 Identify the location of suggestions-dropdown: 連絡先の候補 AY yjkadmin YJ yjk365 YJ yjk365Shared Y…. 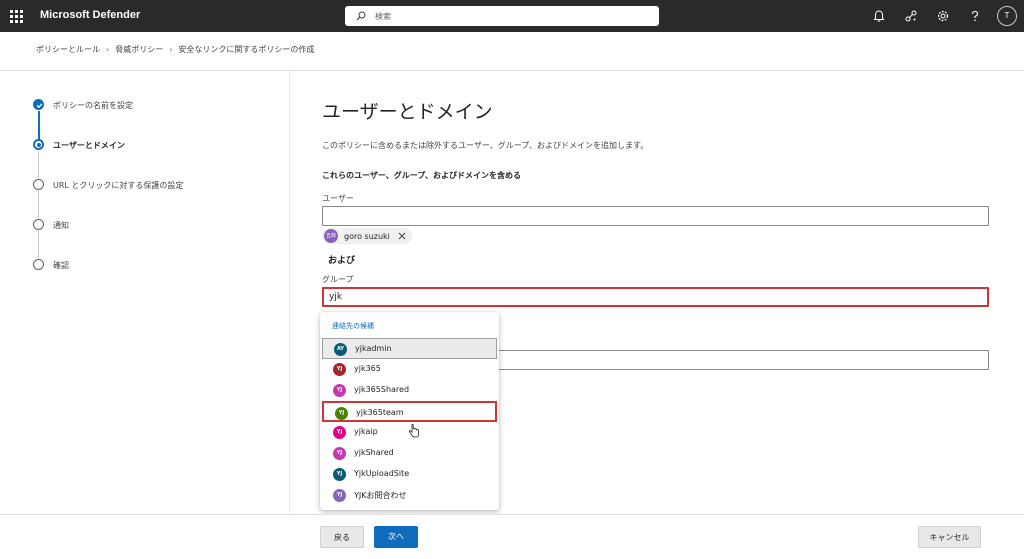
(409, 411).